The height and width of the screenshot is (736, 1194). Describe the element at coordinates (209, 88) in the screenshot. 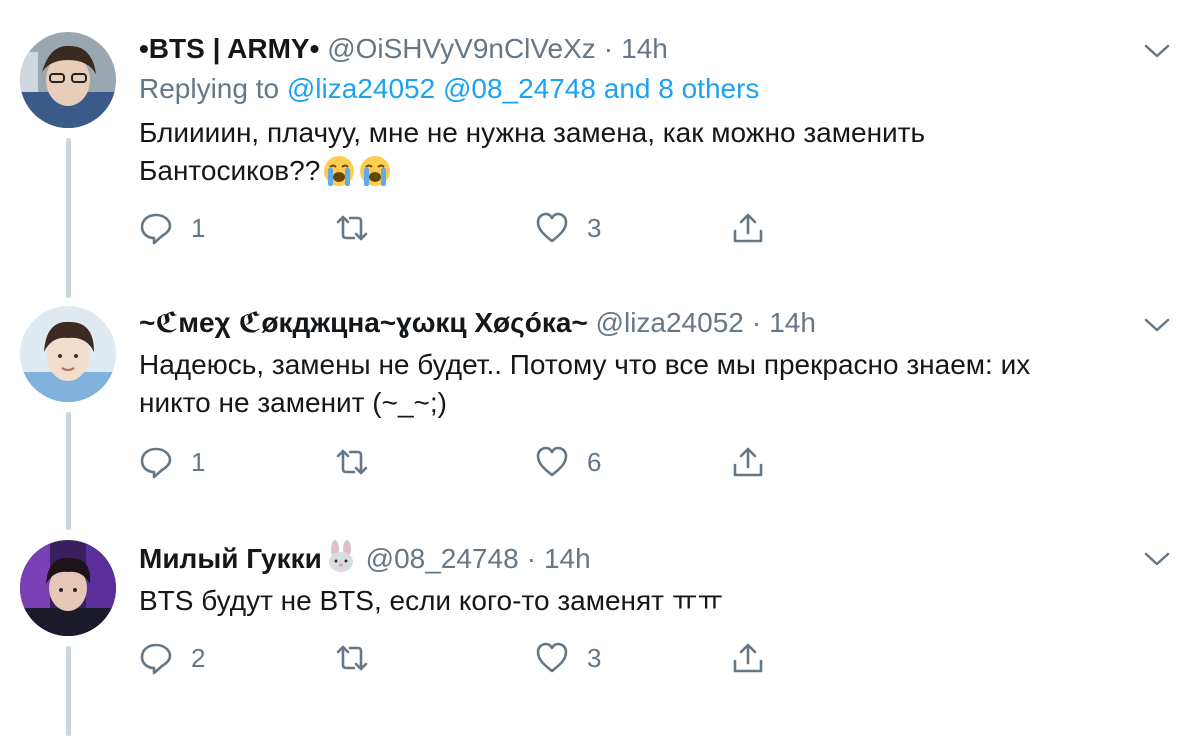

I see `replying-prefix: Replying to` at that location.